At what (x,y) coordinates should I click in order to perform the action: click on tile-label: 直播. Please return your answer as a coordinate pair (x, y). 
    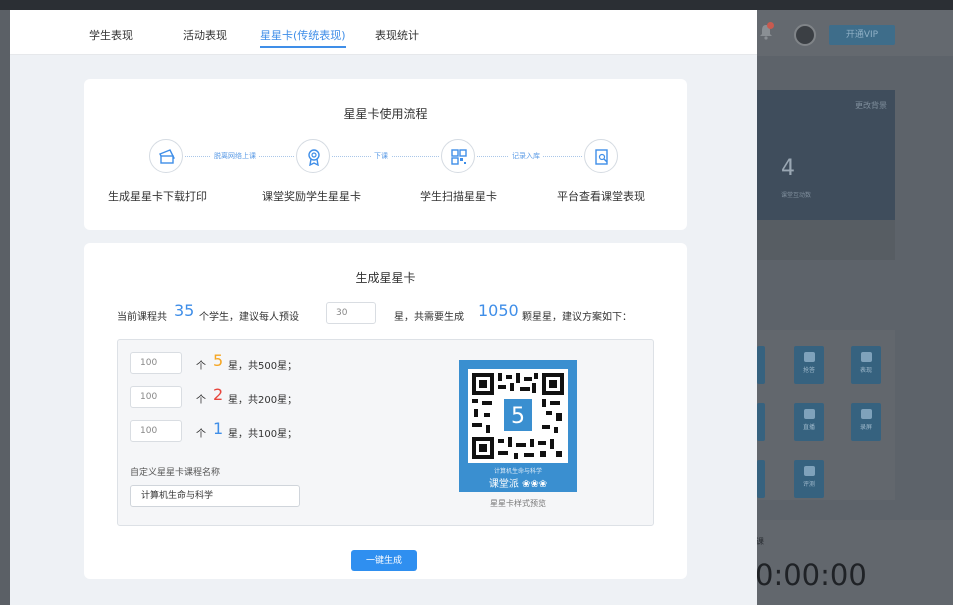
    Looking at the image, I should click on (808, 427).